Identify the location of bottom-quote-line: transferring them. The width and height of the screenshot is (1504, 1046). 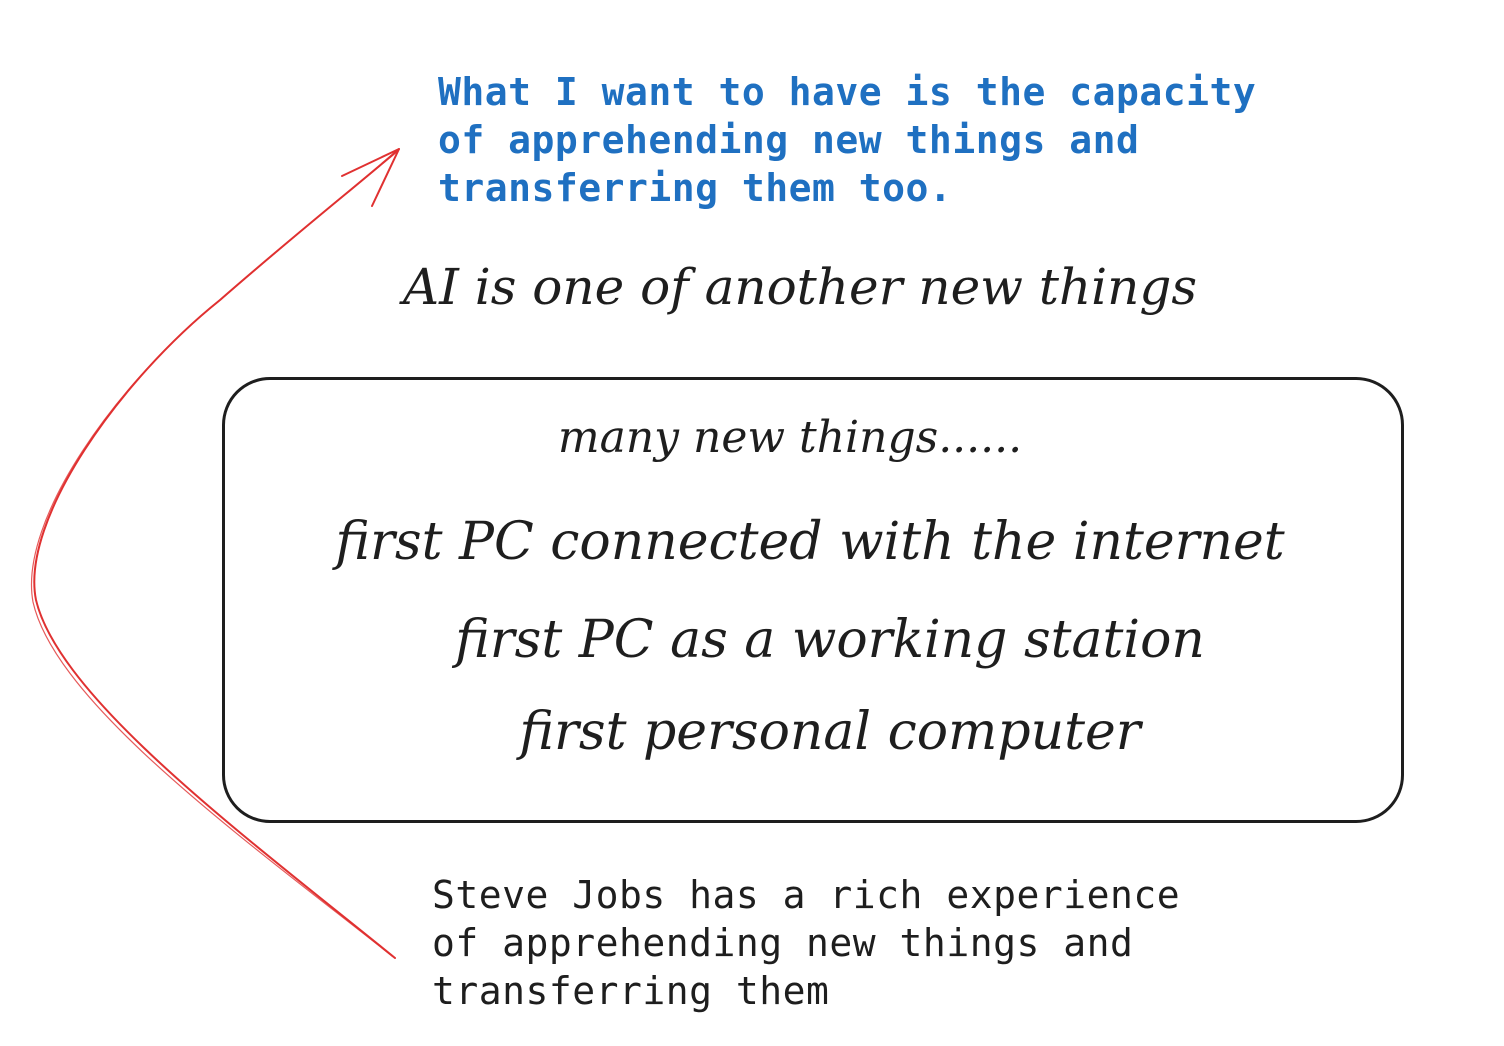
(631, 991).